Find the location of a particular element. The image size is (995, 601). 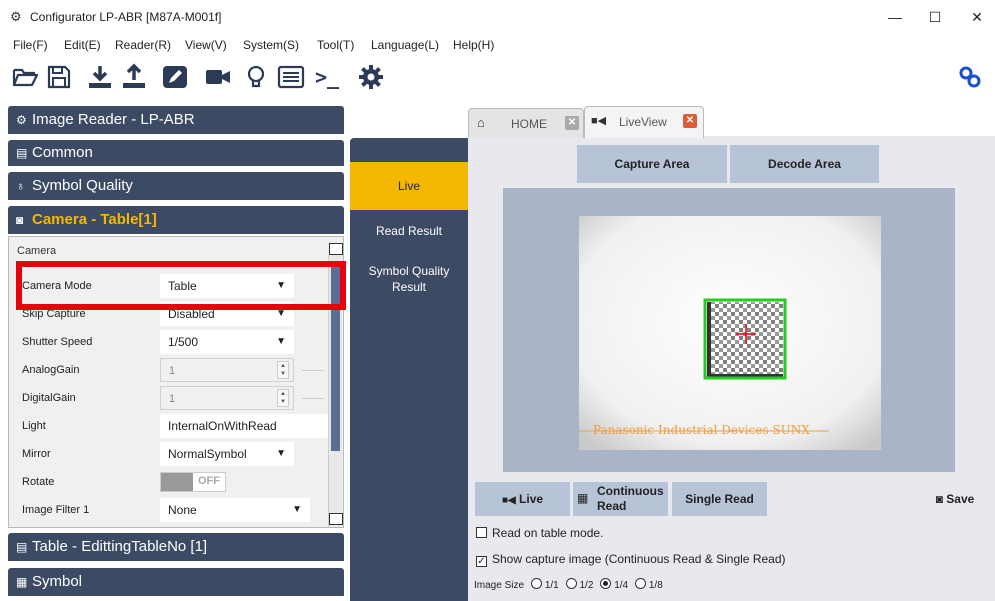

tab-home: ⌂ HOME ✕ is located at coordinates (526, 123).